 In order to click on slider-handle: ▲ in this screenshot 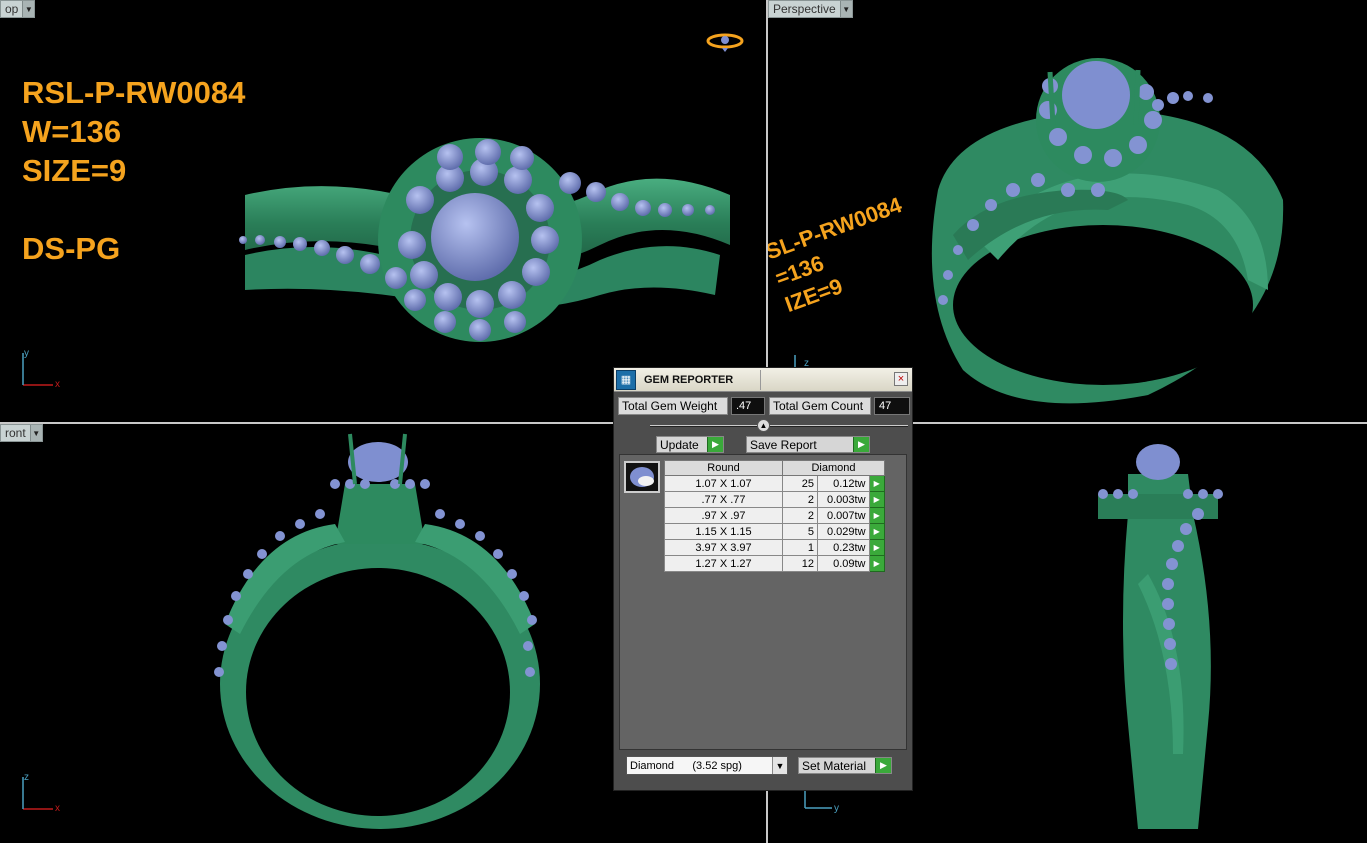, I will do `click(763, 425)`.